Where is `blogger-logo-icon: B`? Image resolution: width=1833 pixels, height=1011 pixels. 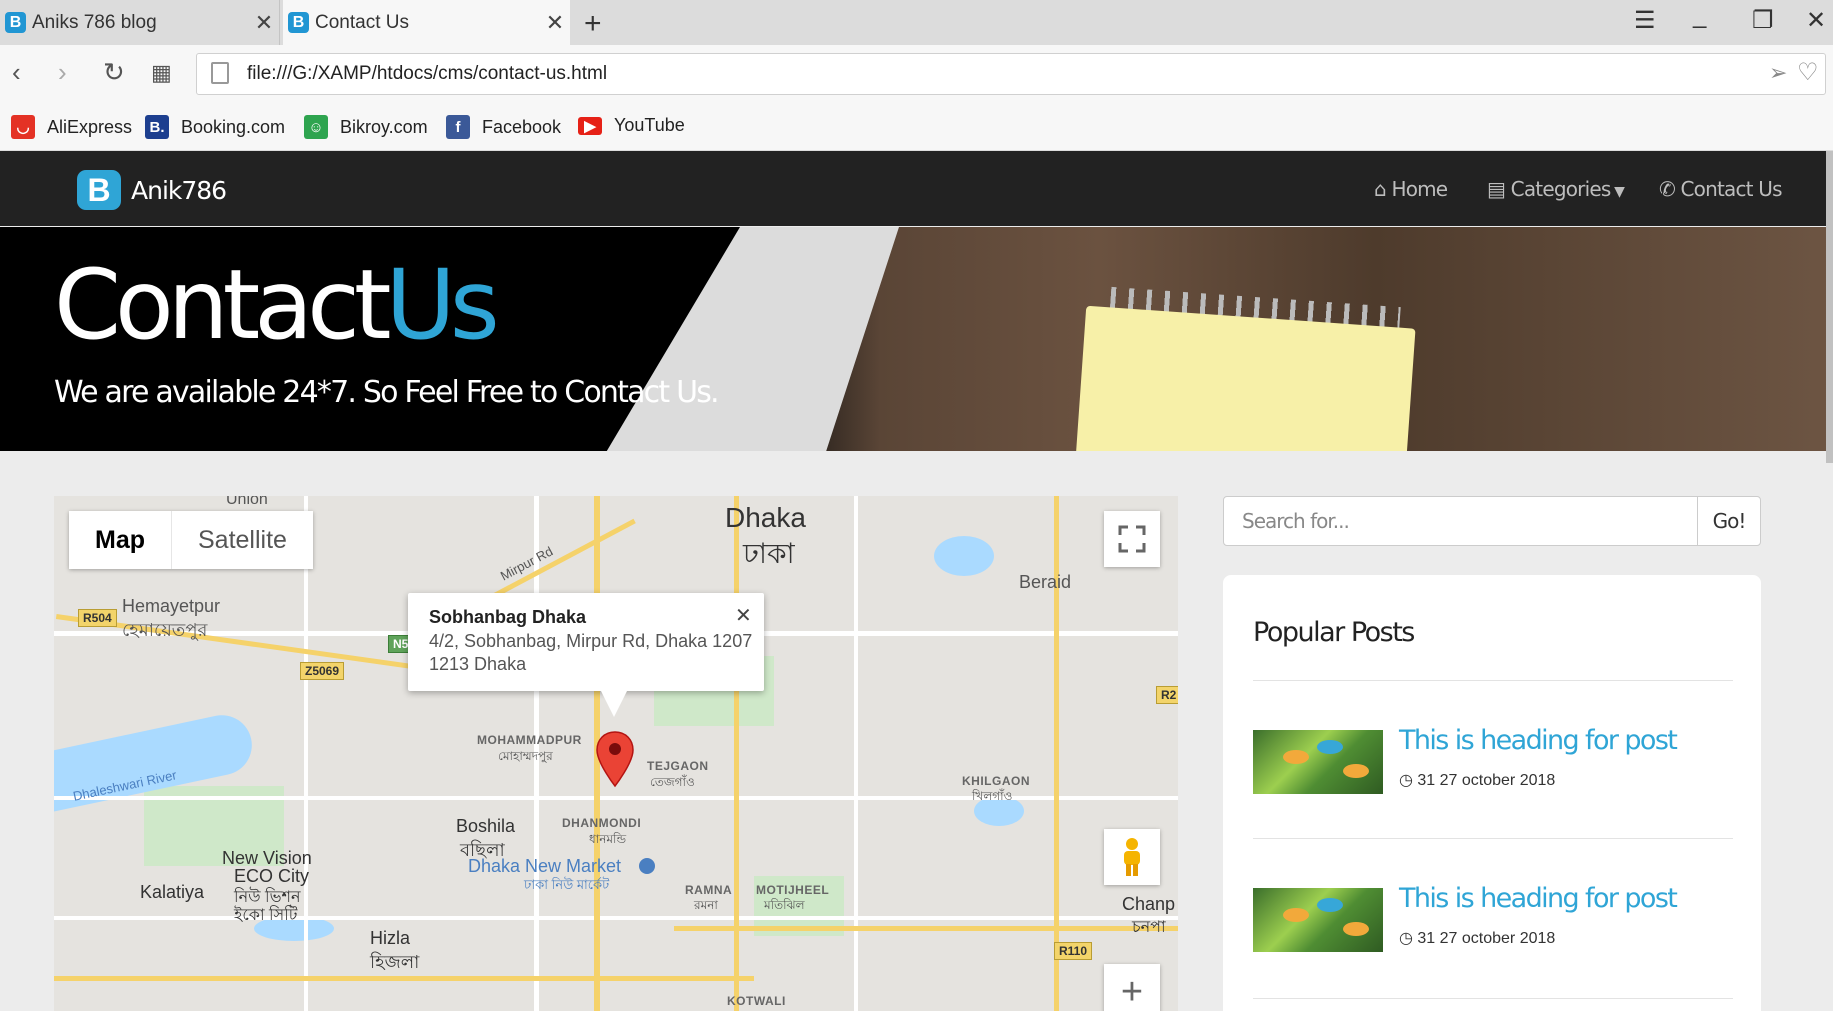 blogger-logo-icon: B is located at coordinates (99, 190).